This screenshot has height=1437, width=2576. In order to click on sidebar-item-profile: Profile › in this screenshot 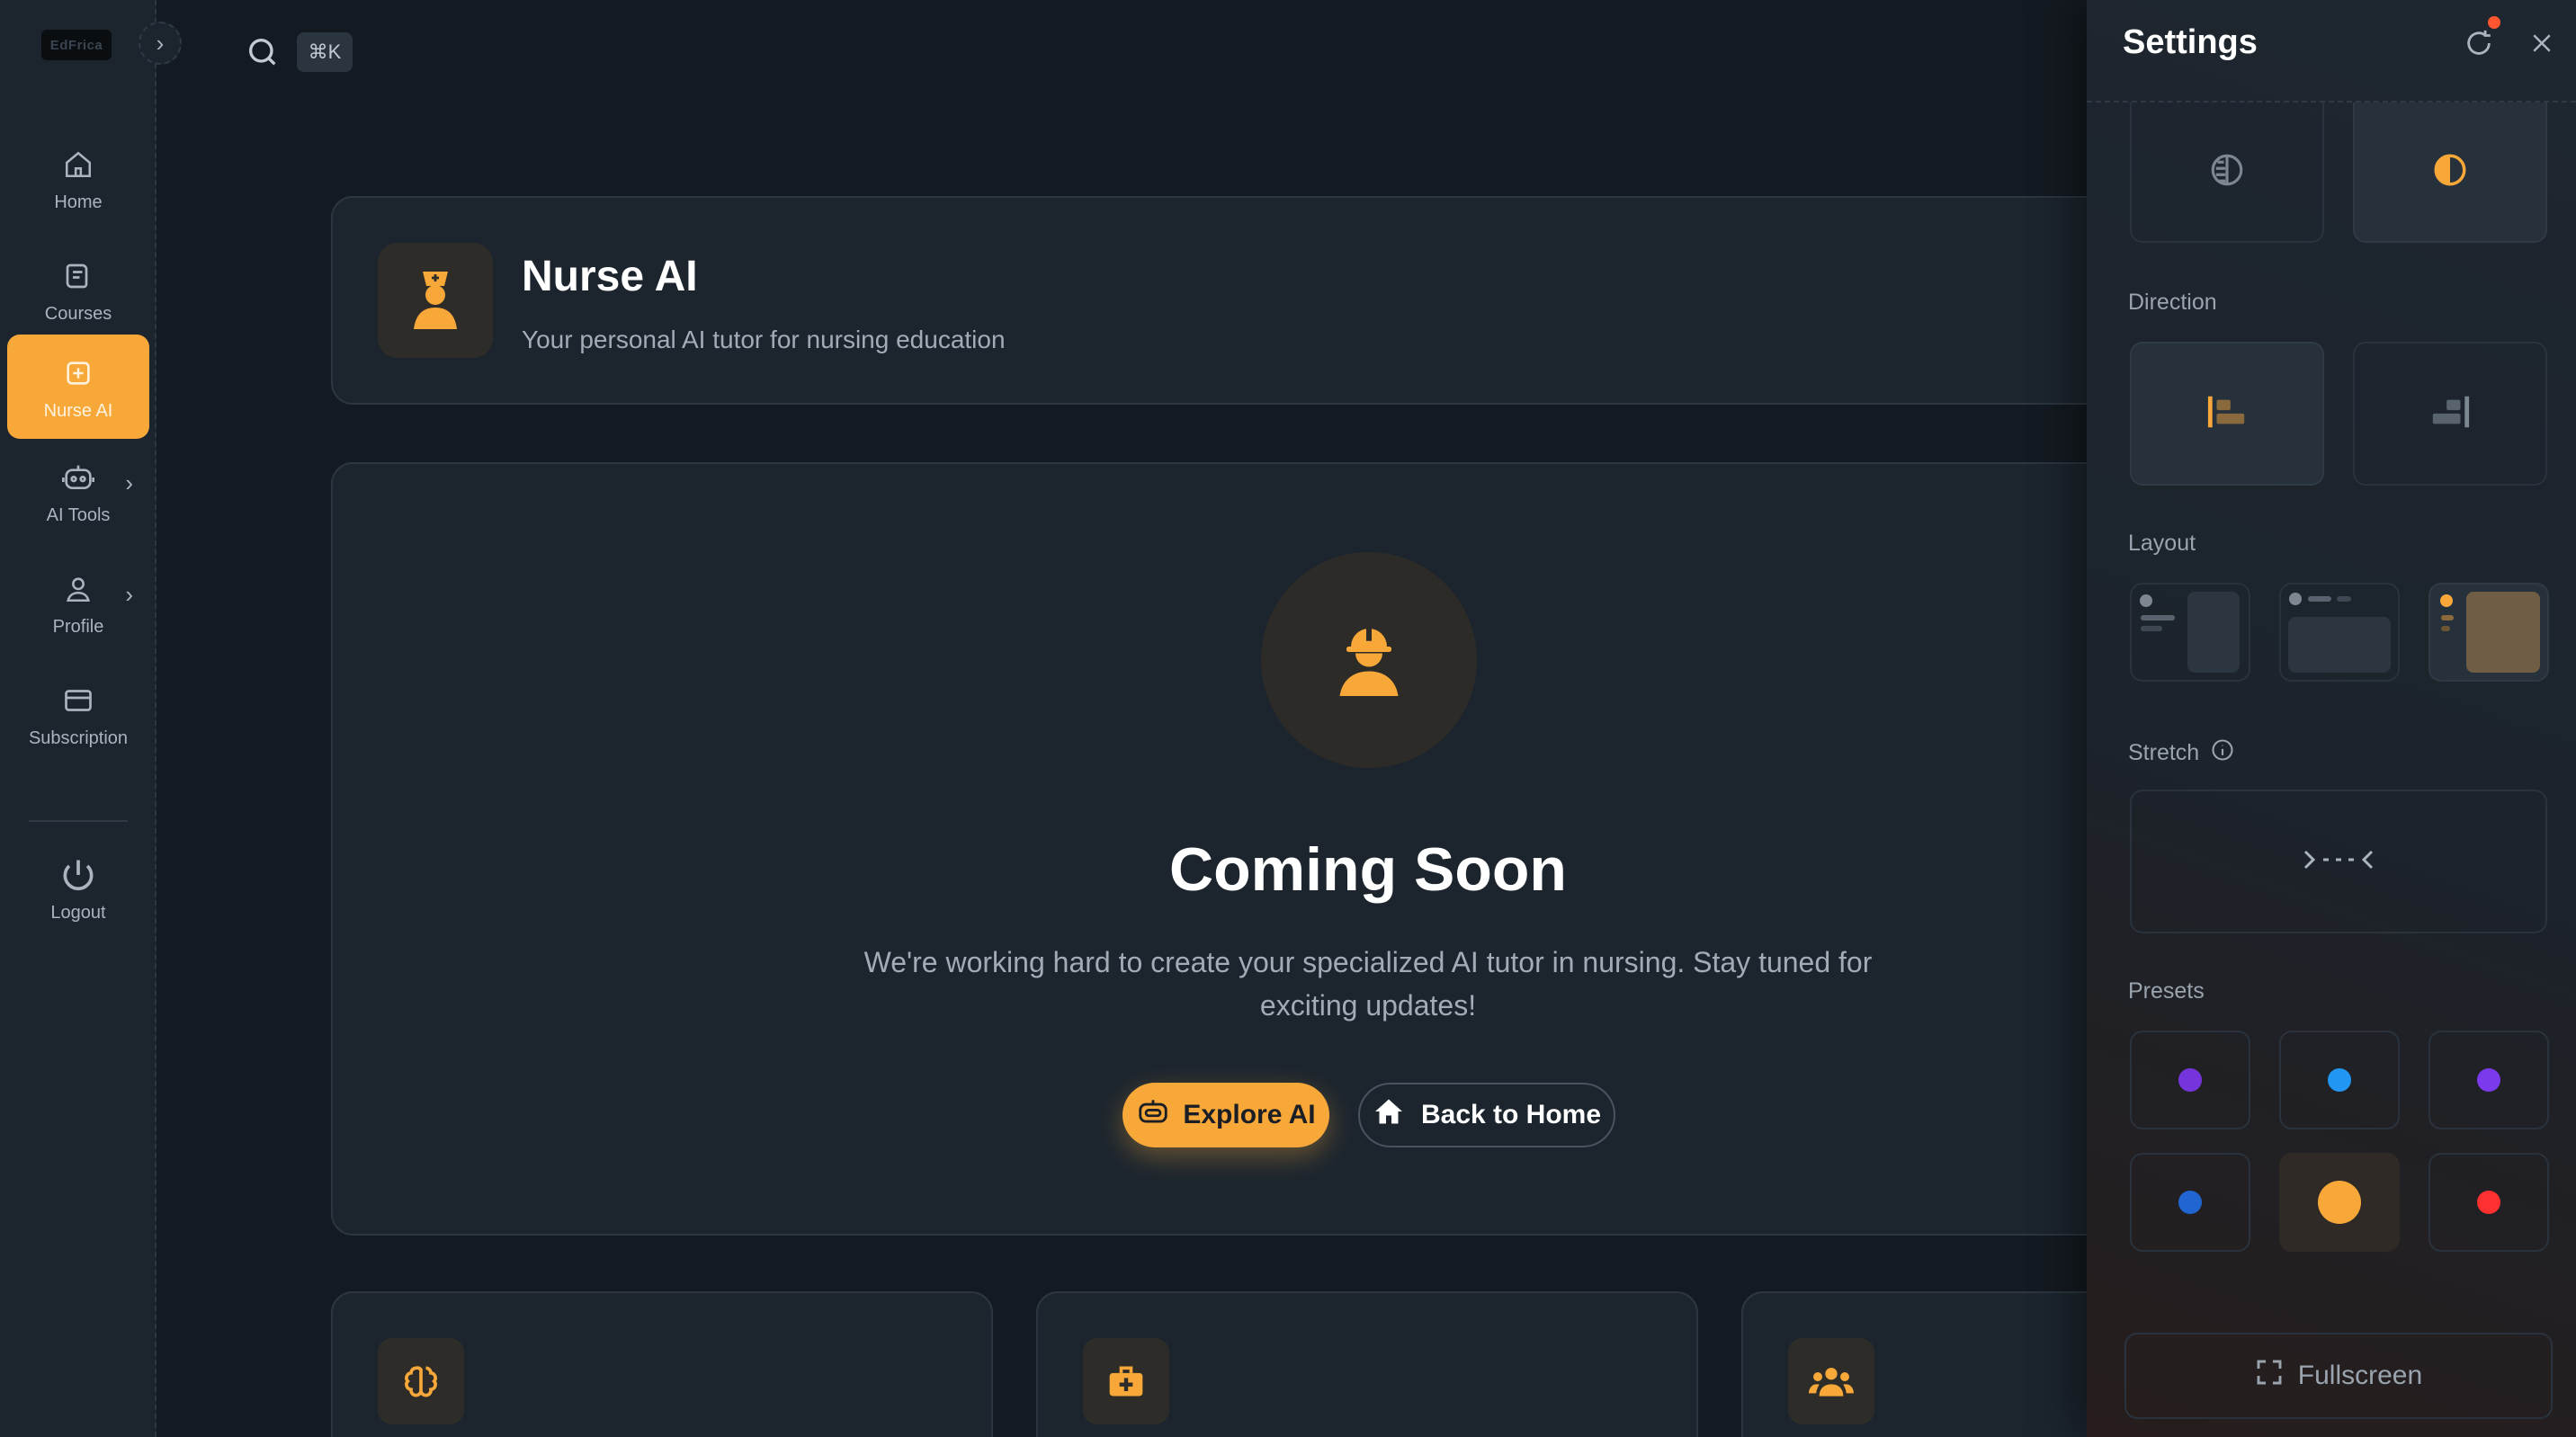, I will do `click(78, 602)`.